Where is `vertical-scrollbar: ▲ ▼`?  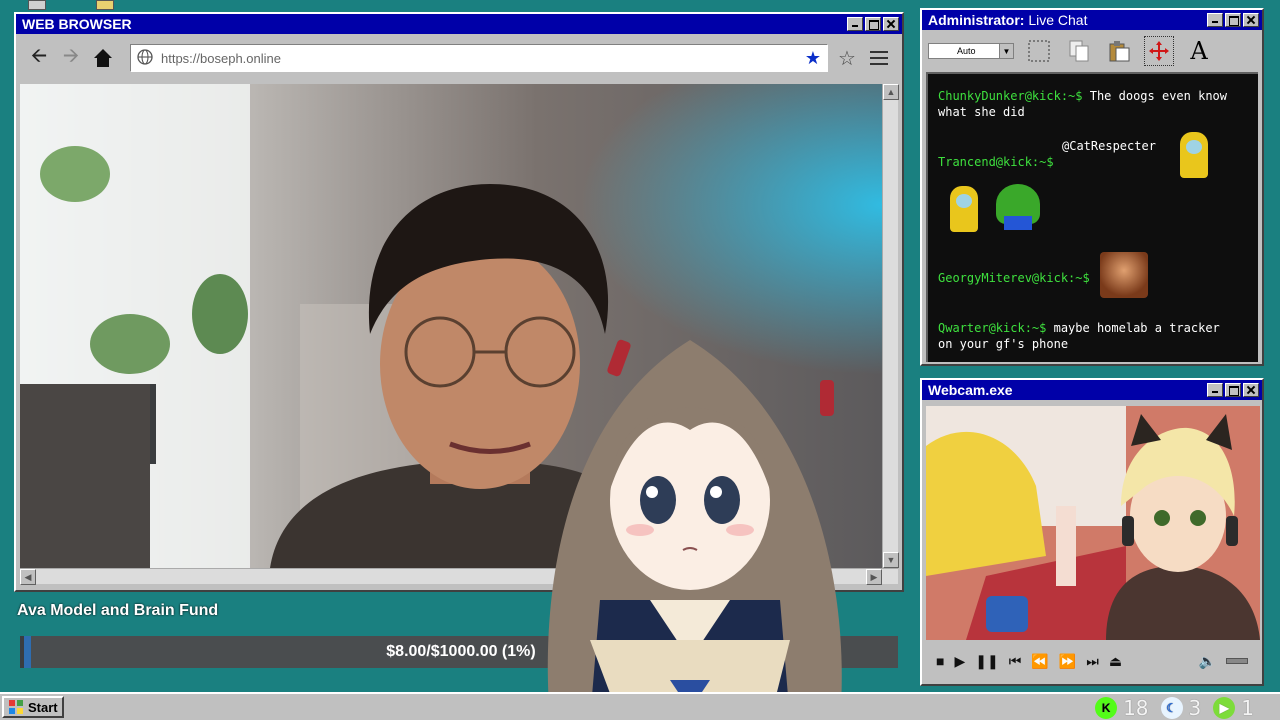
vertical-scrollbar: ▲ ▼ is located at coordinates (890, 326).